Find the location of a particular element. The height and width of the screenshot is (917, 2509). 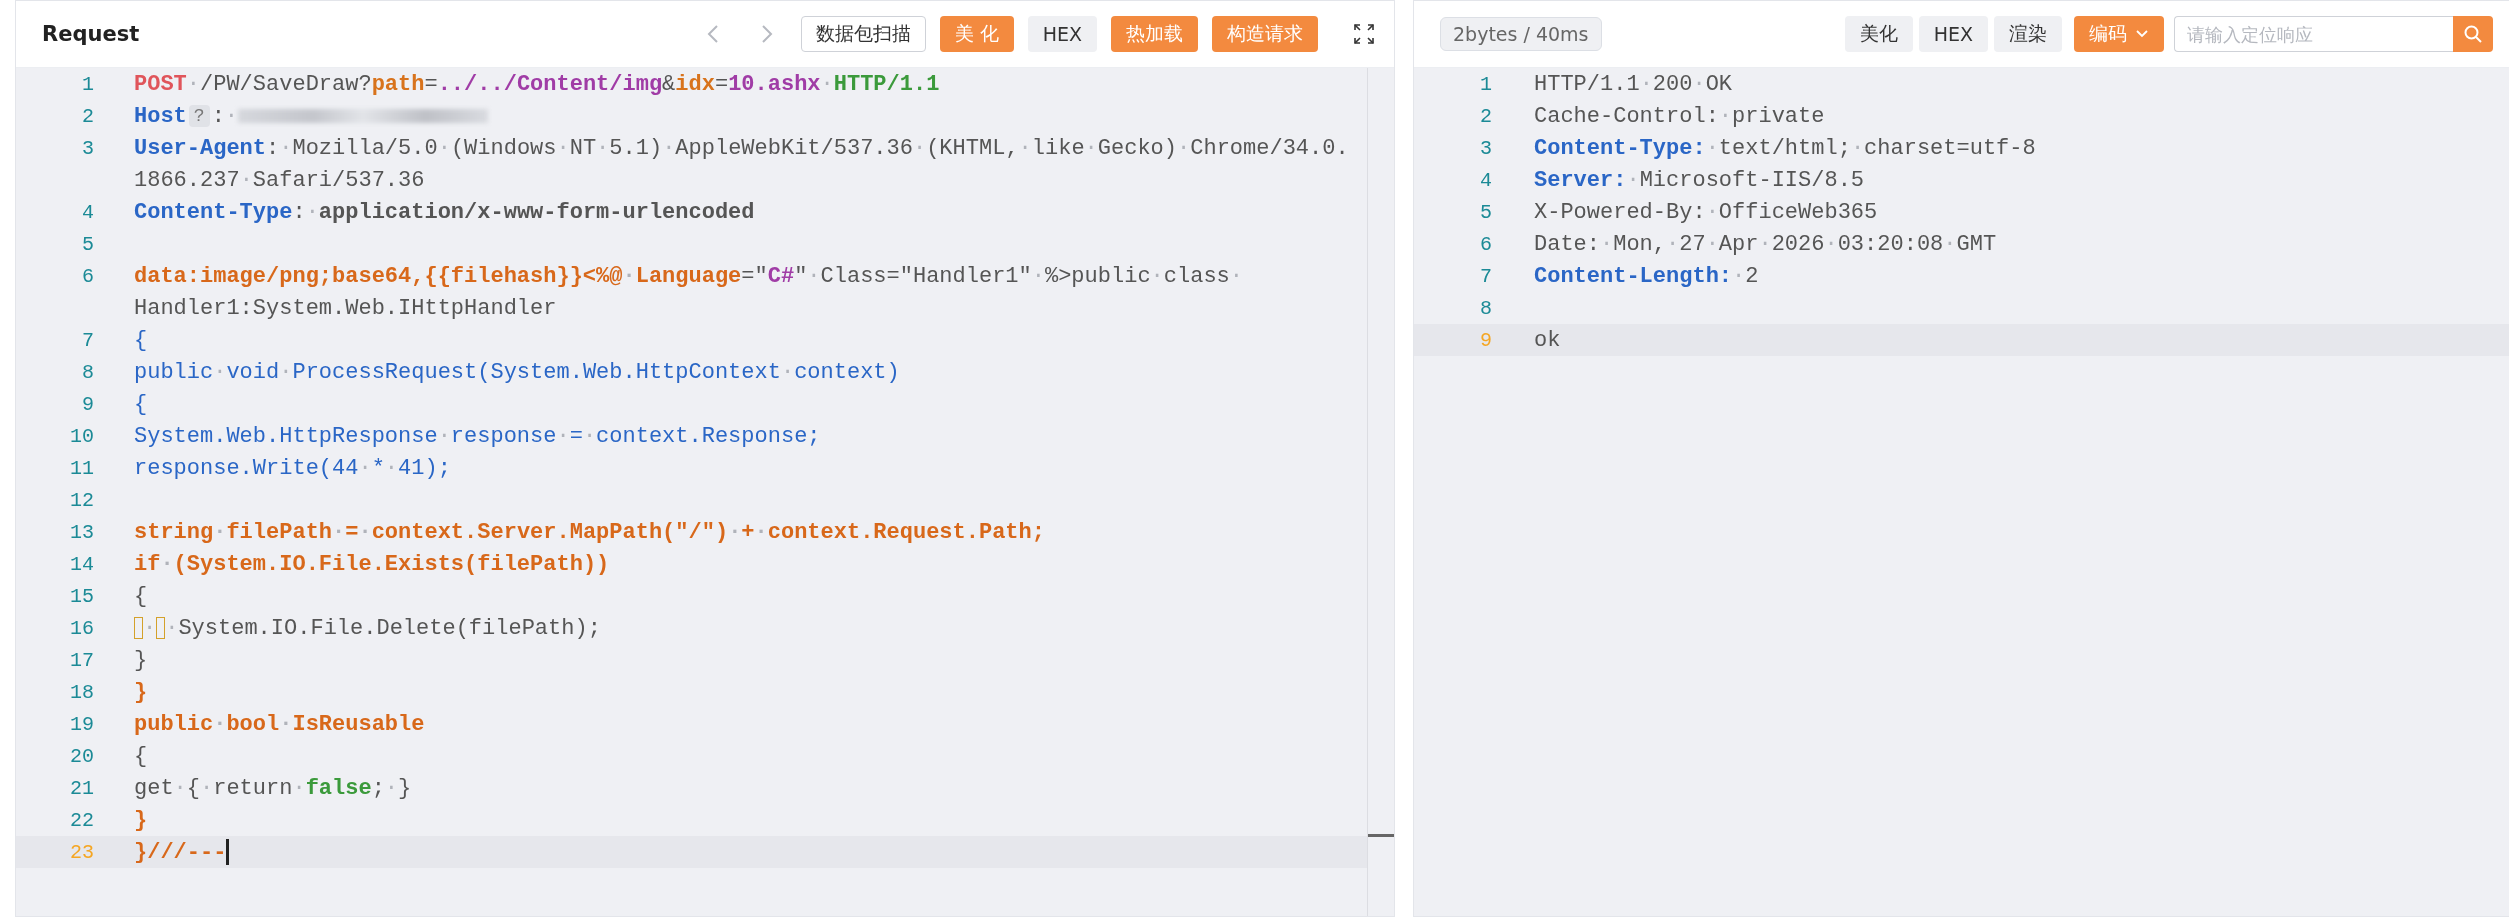

code-line: if·(System.IO.File.Exists(filePath)) is located at coordinates (372, 564).